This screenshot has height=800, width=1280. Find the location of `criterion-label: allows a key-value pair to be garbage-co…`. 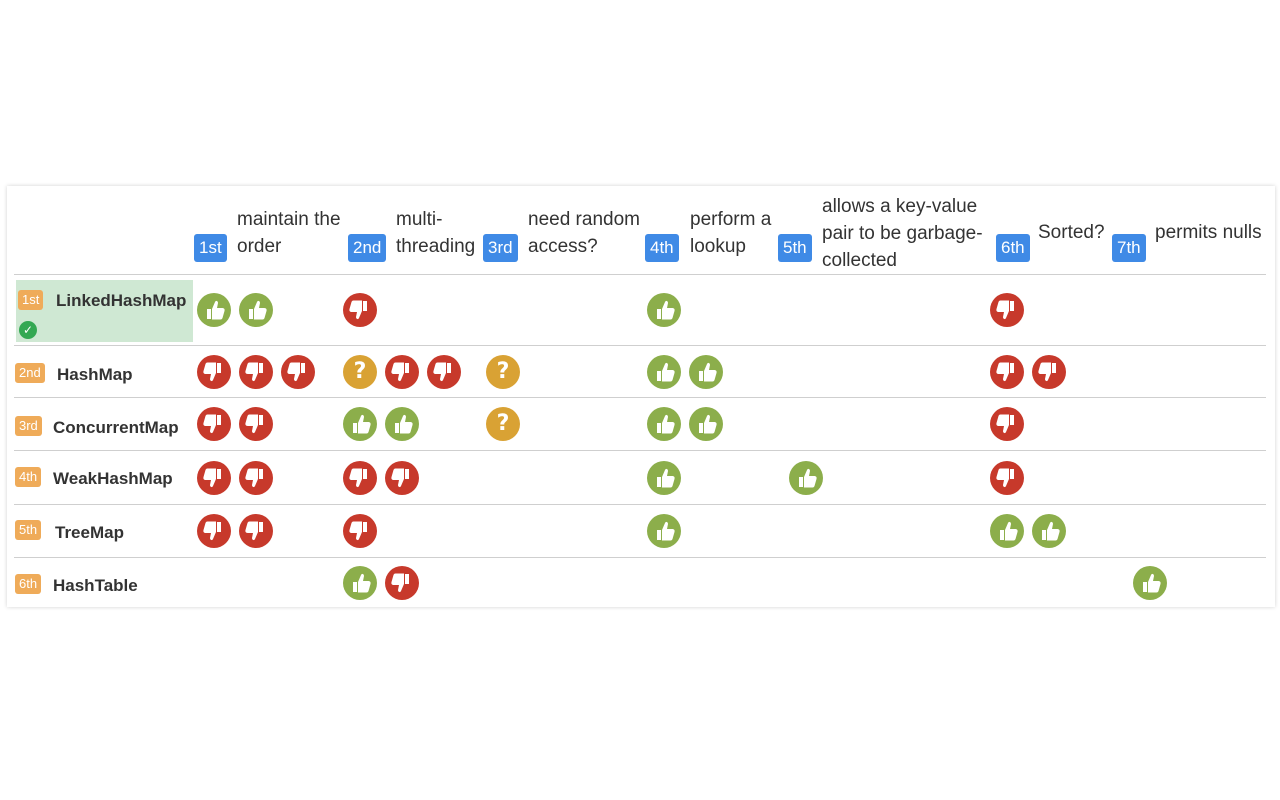

criterion-label: allows a key-value pair to be garbage-co… is located at coordinates (902, 233).